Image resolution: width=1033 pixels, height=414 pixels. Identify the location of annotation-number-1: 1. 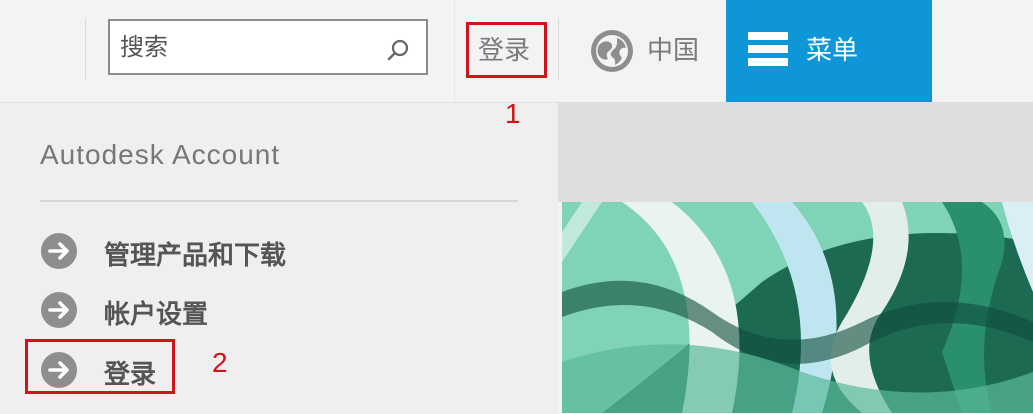
(513, 113).